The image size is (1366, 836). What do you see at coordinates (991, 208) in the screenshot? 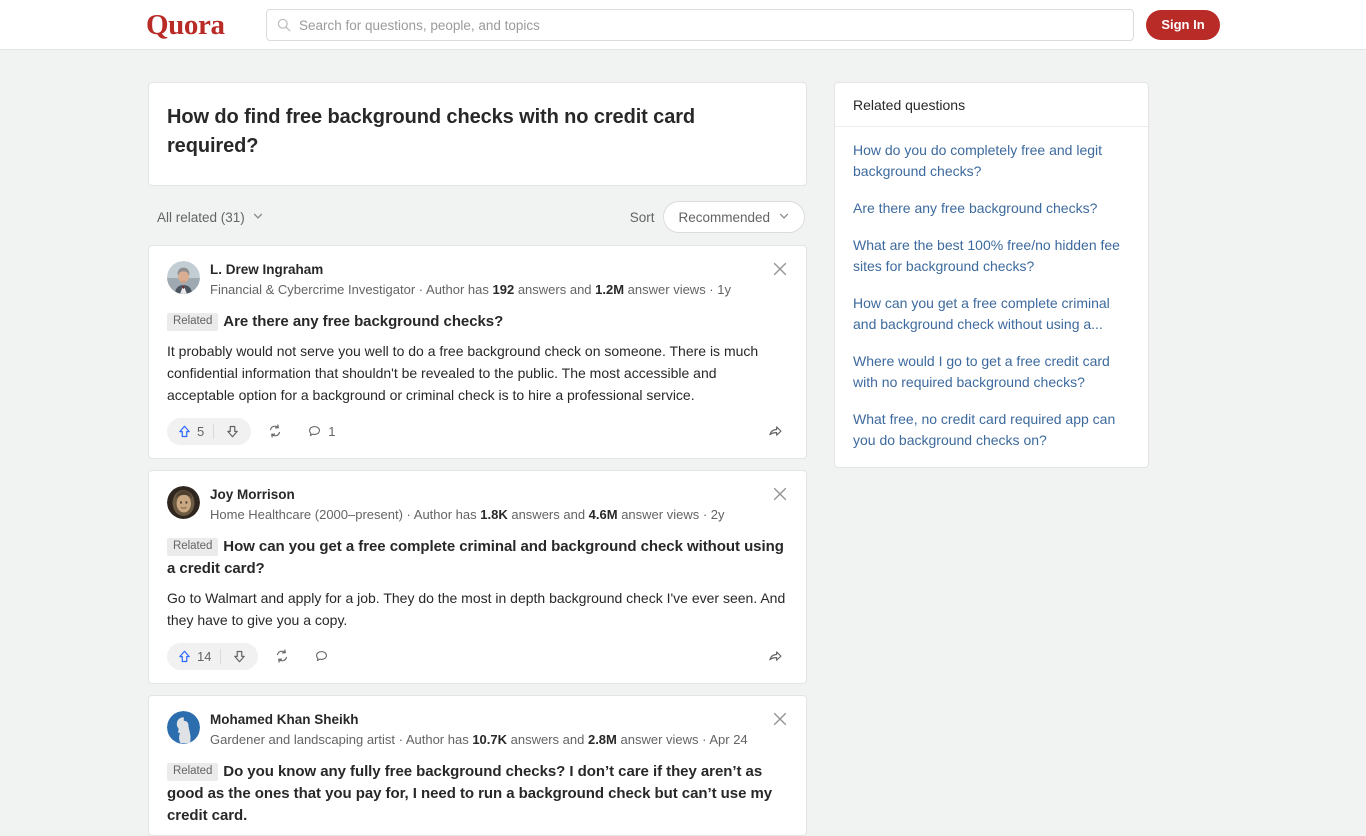
I see `related-question-link: Are there any free background checks?` at bounding box center [991, 208].